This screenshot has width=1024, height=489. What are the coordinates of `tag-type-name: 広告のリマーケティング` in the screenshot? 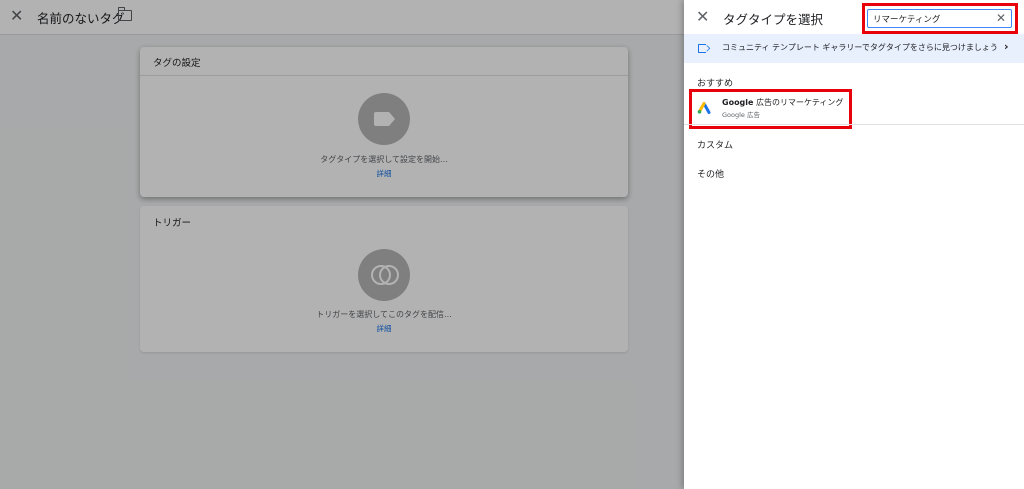 It's located at (800, 102).